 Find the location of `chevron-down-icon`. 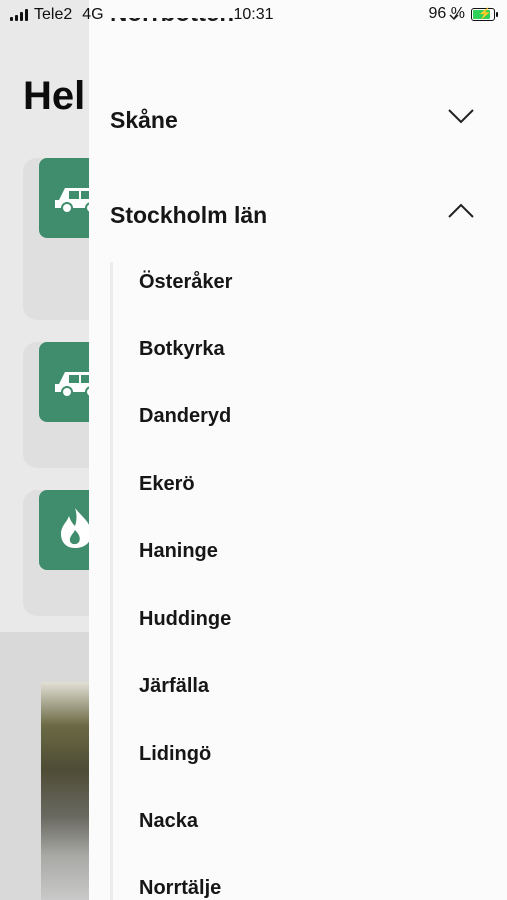

chevron-down-icon is located at coordinates (461, 116).